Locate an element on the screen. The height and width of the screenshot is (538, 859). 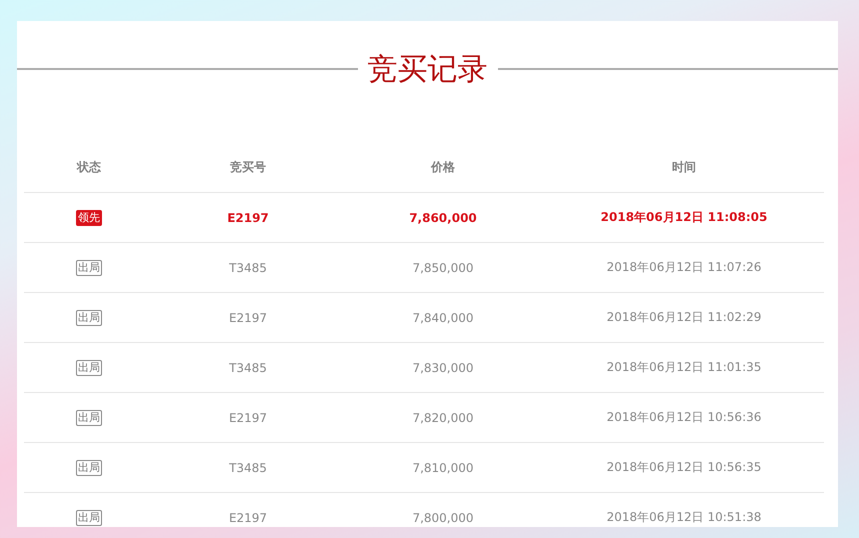
column-header: 时间 is located at coordinates (684, 167).